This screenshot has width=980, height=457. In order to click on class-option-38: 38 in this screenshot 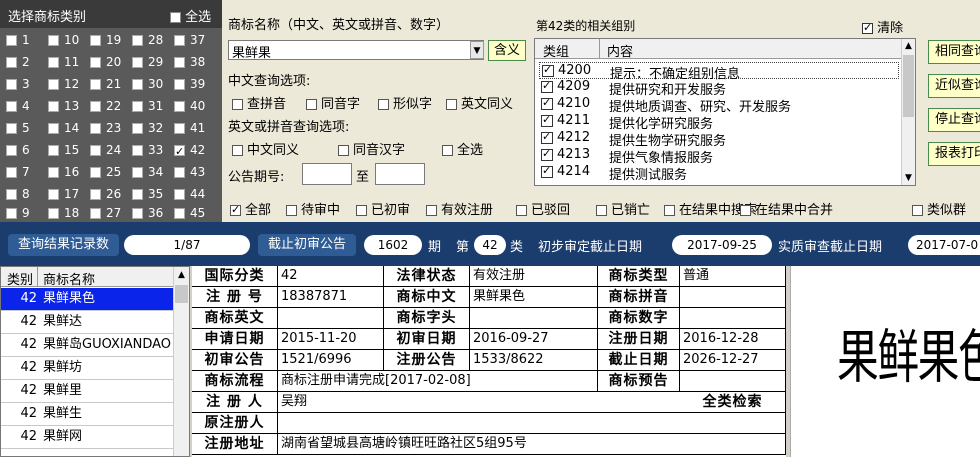, I will do `click(189, 62)`.